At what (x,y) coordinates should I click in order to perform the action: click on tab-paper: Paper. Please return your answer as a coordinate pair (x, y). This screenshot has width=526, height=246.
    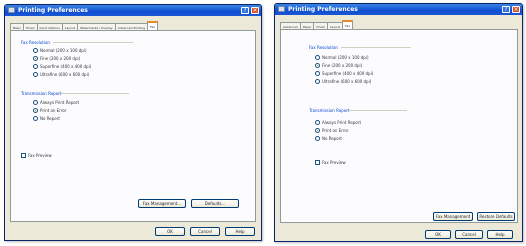
    Looking at the image, I should click on (307, 25).